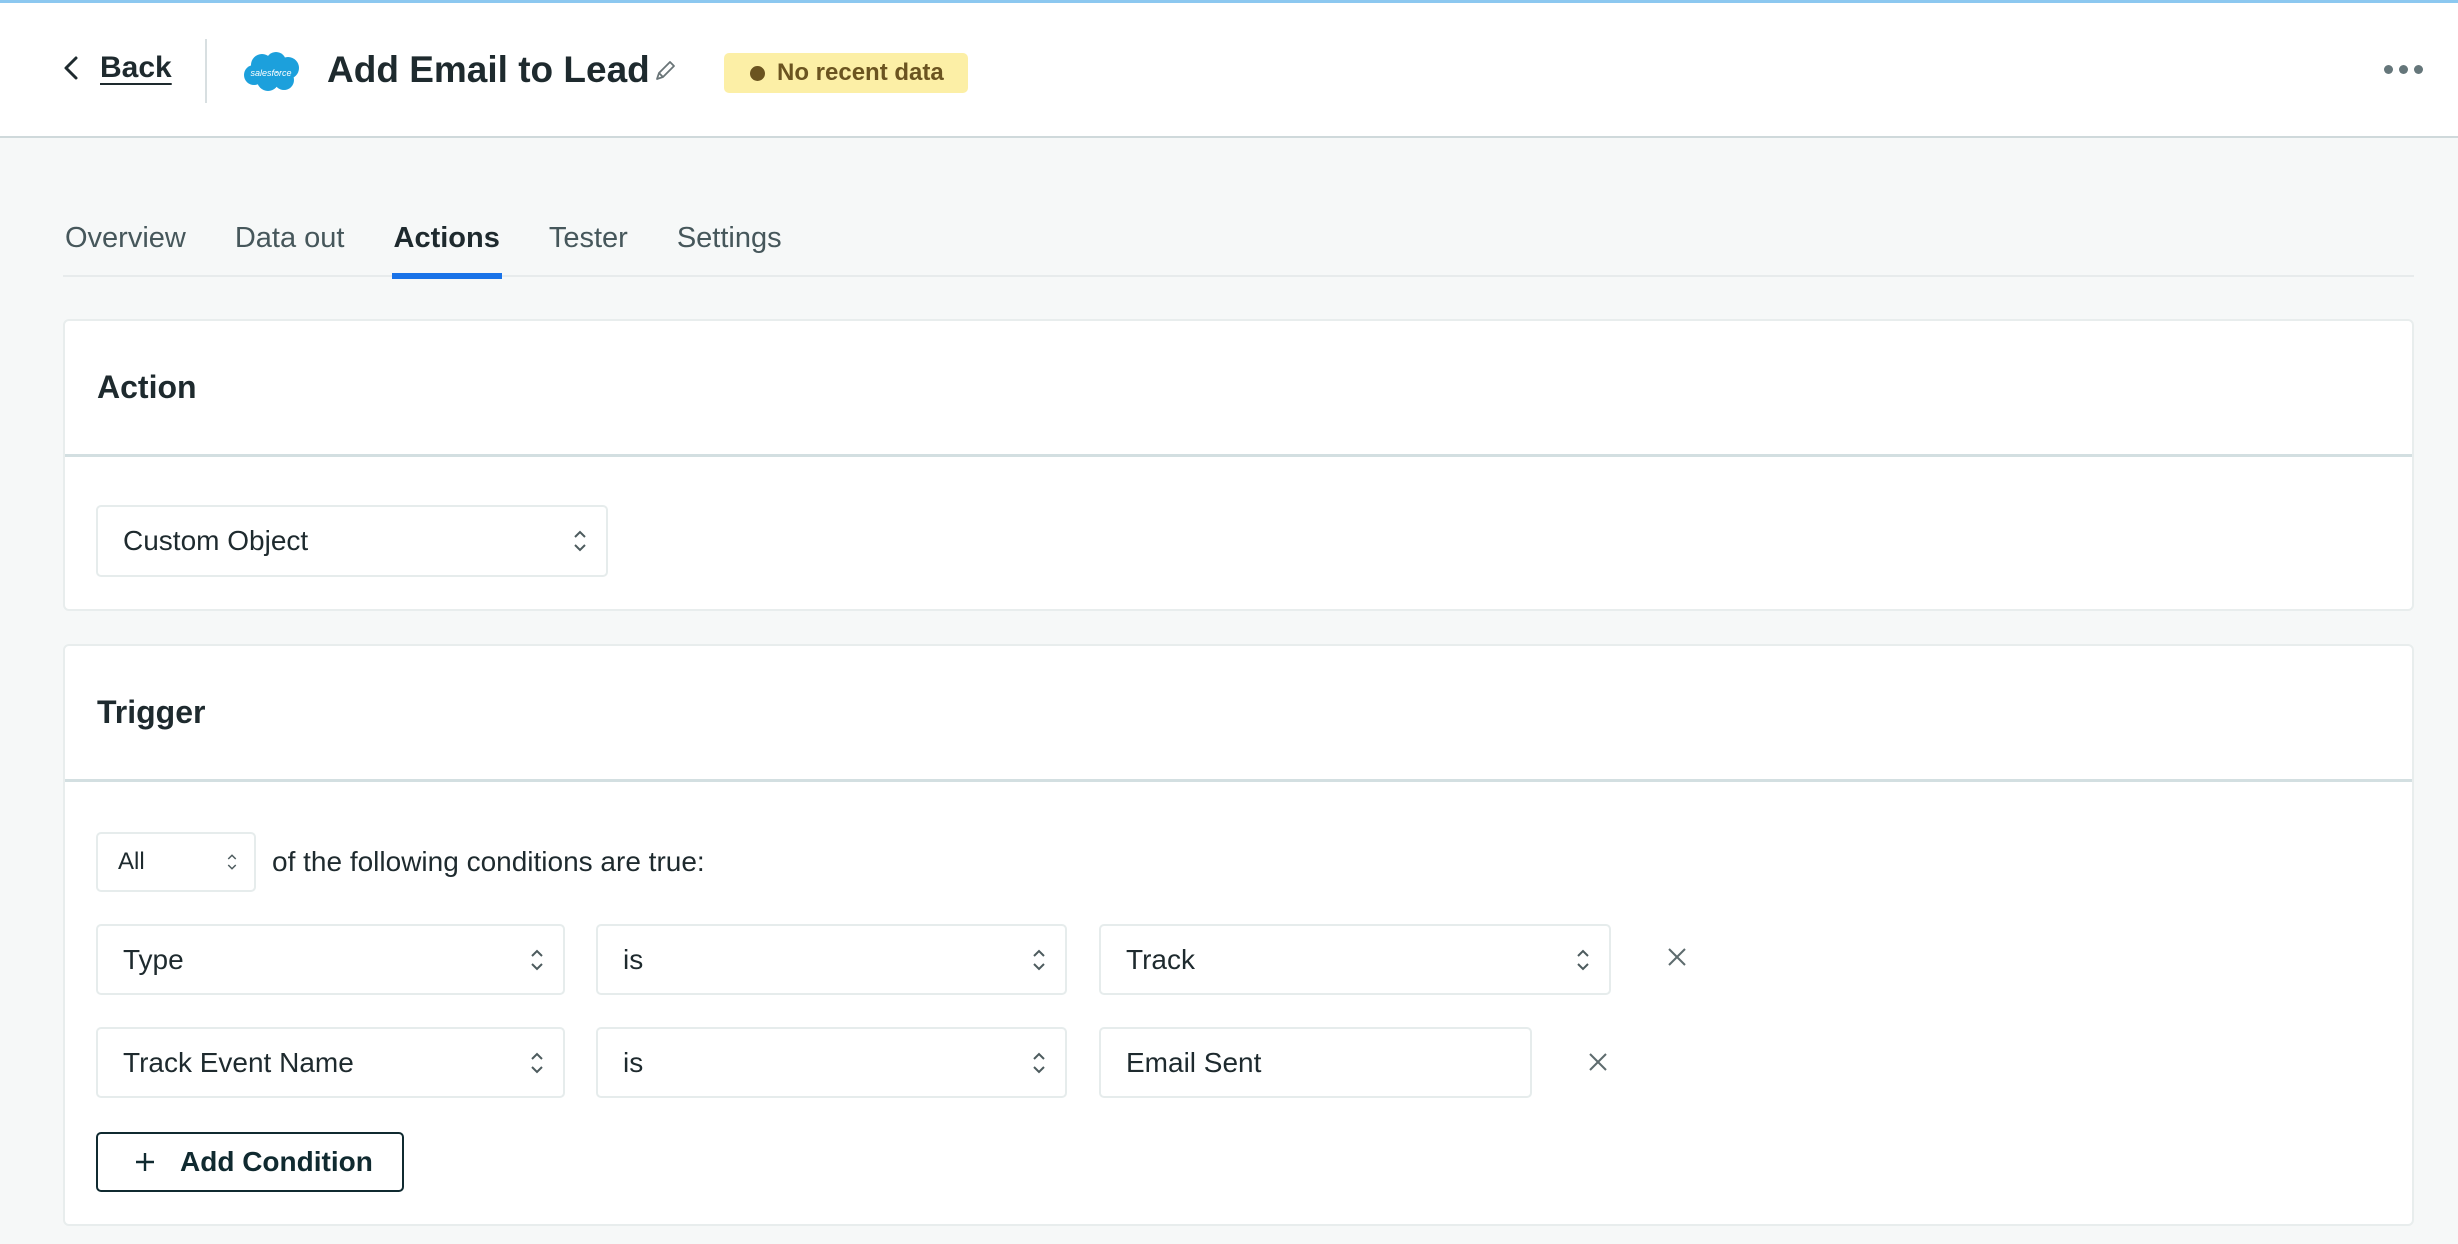  I want to click on condition-field-select: Track Event Name, so click(330, 1062).